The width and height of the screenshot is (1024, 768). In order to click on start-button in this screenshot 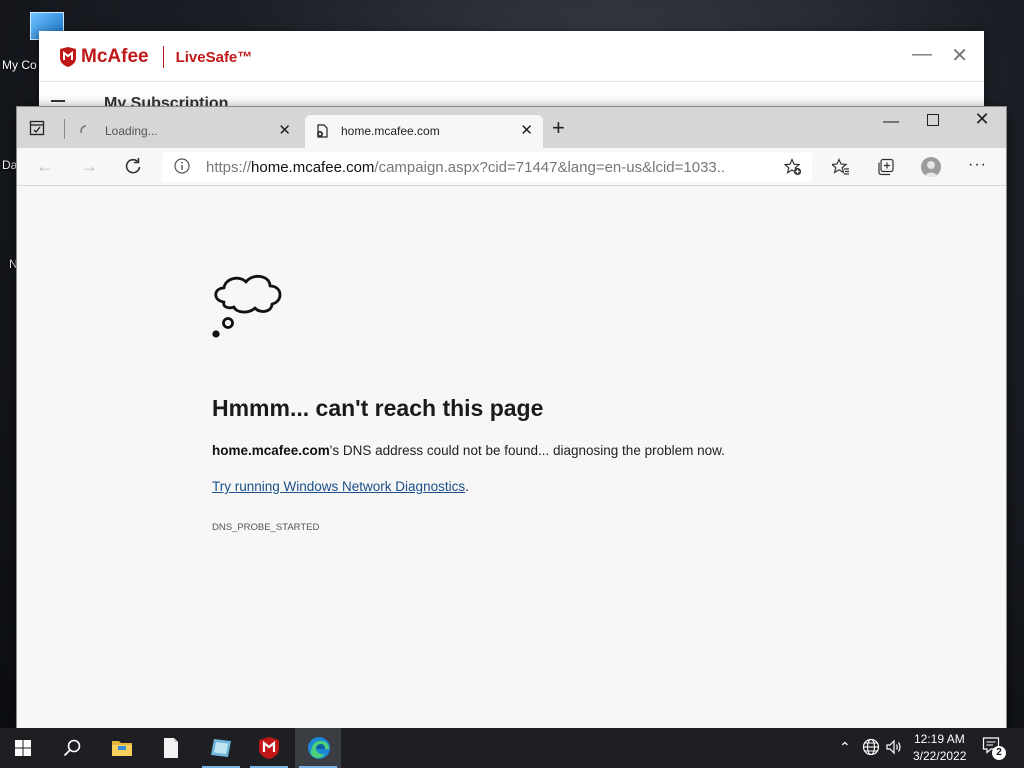, I will do `click(23, 748)`.